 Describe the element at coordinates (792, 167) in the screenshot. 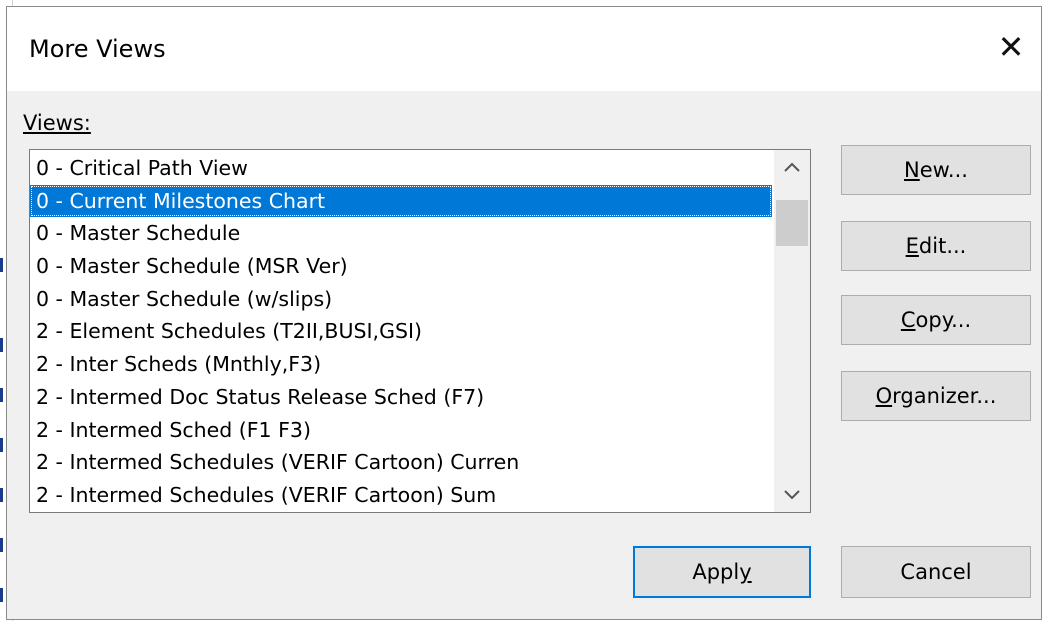

I see `chevron-up-icon` at that location.